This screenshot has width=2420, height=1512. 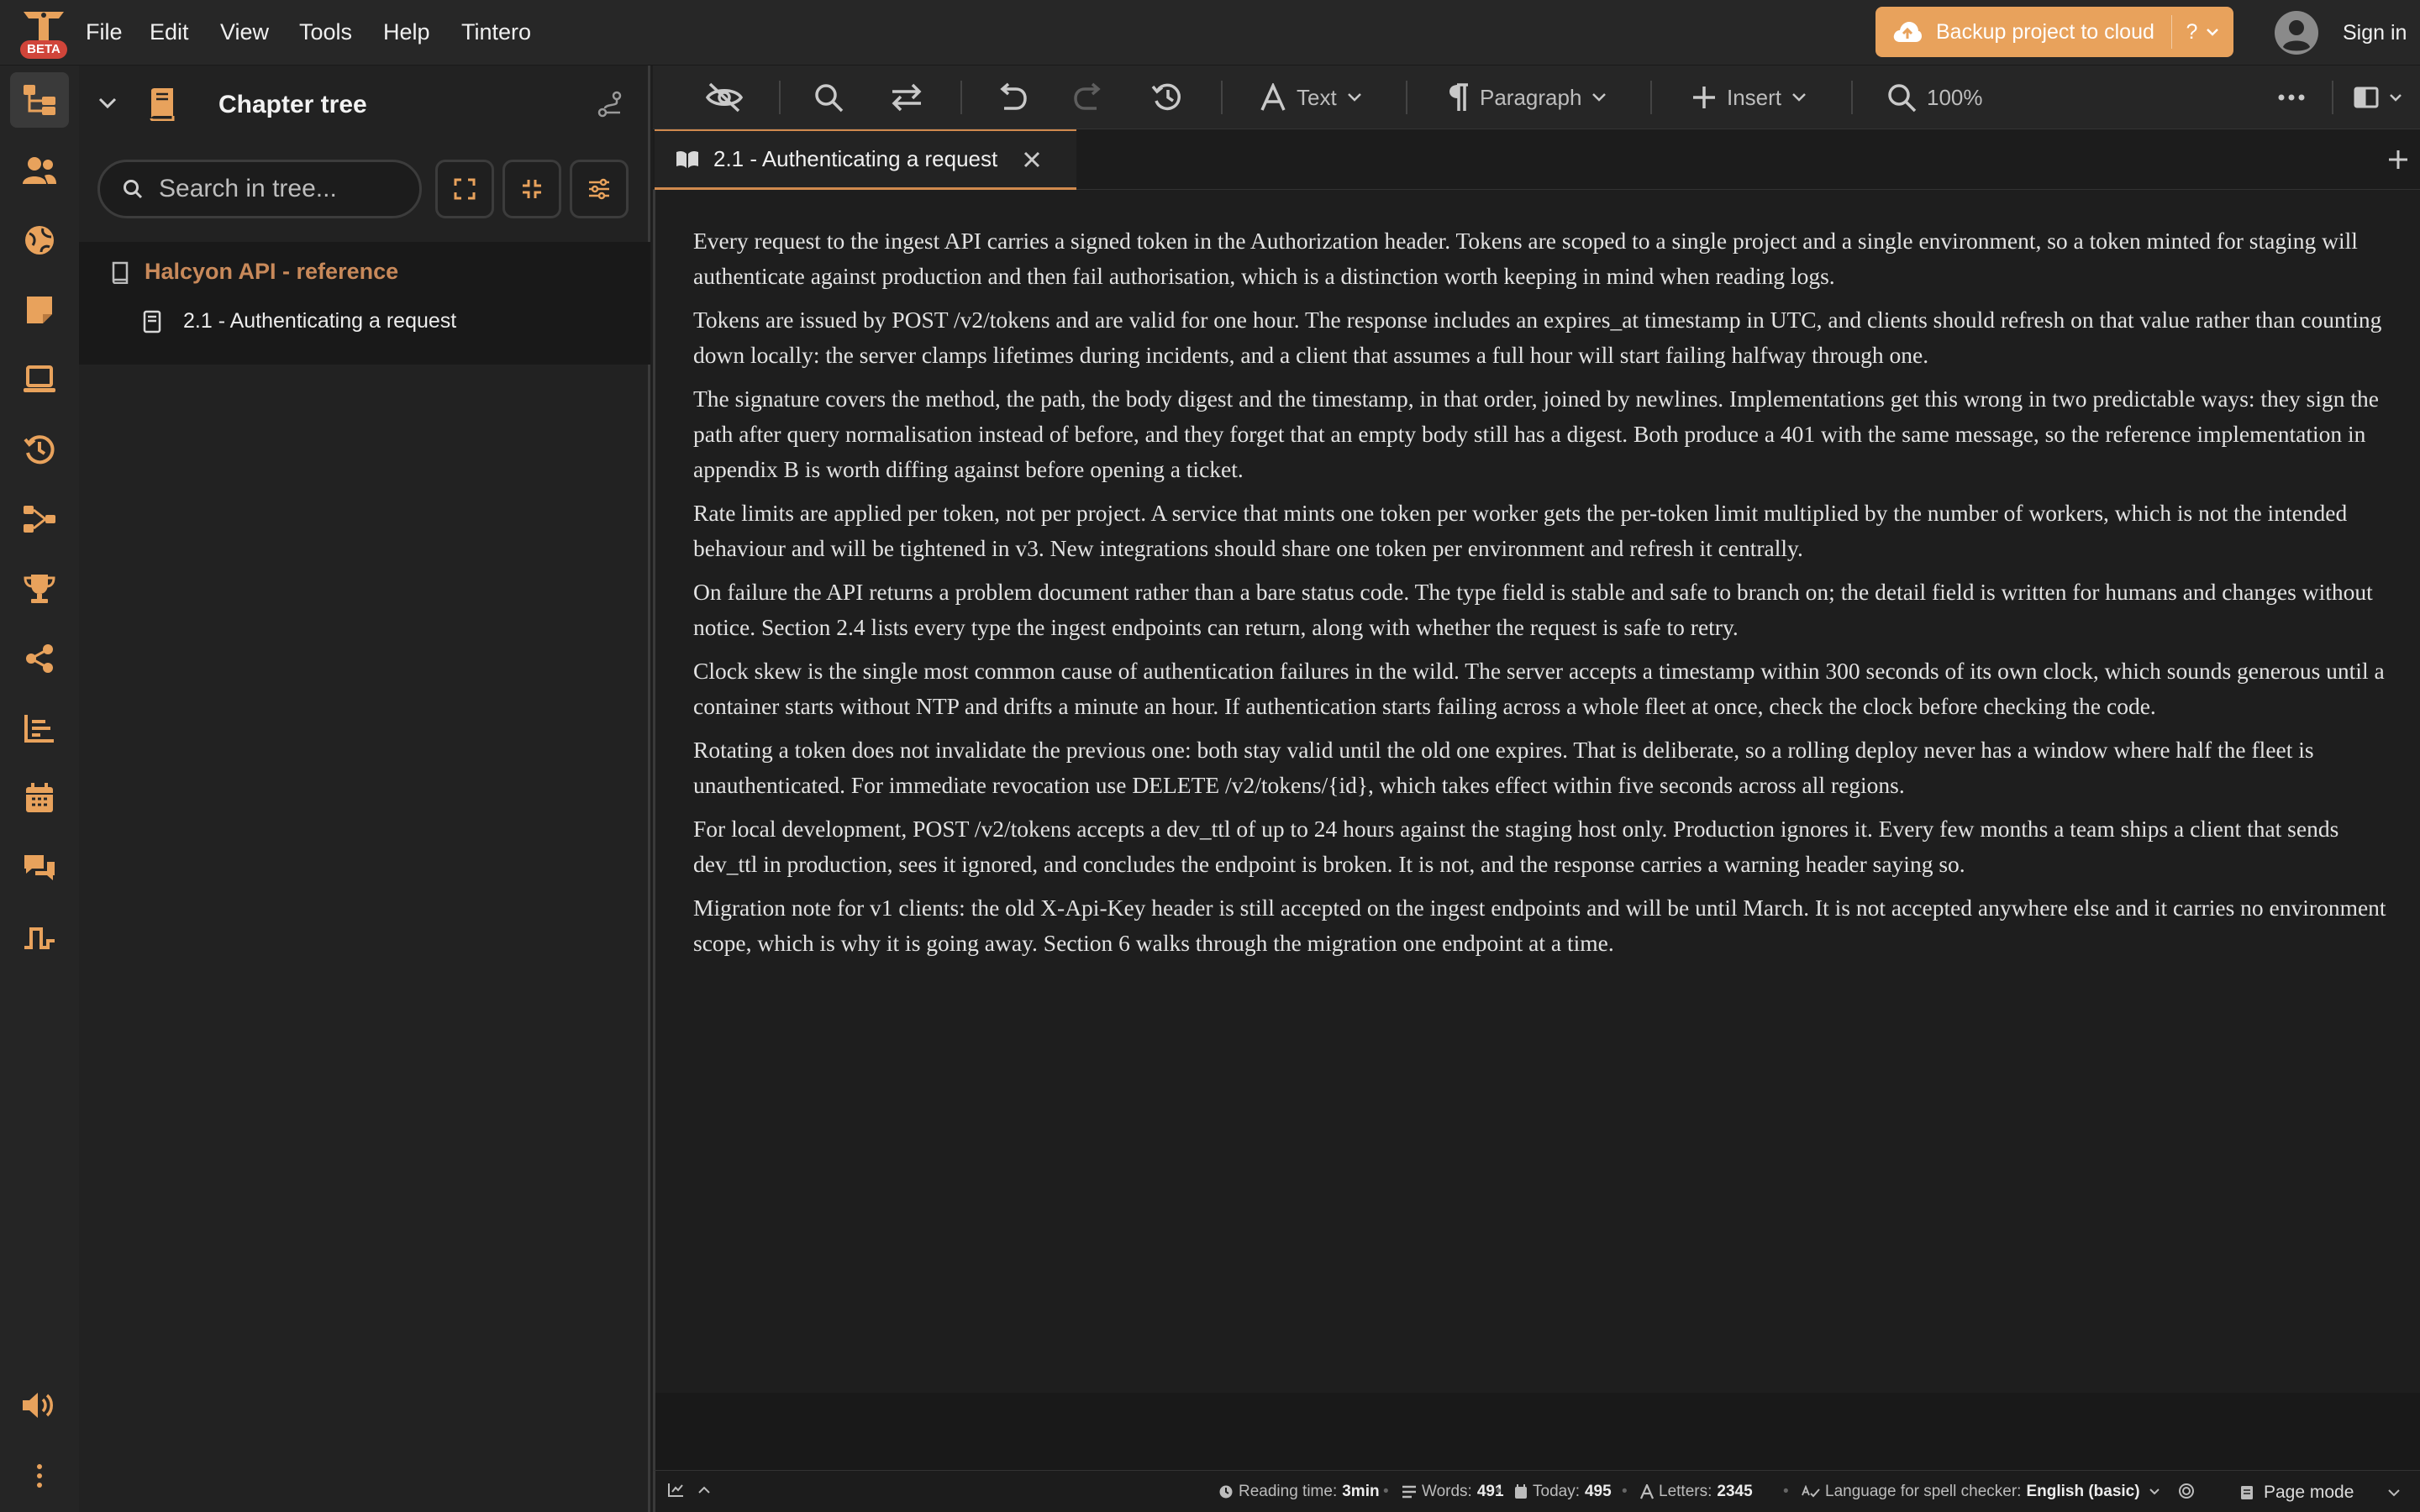 I want to click on redo-button, so click(x=1089, y=97).